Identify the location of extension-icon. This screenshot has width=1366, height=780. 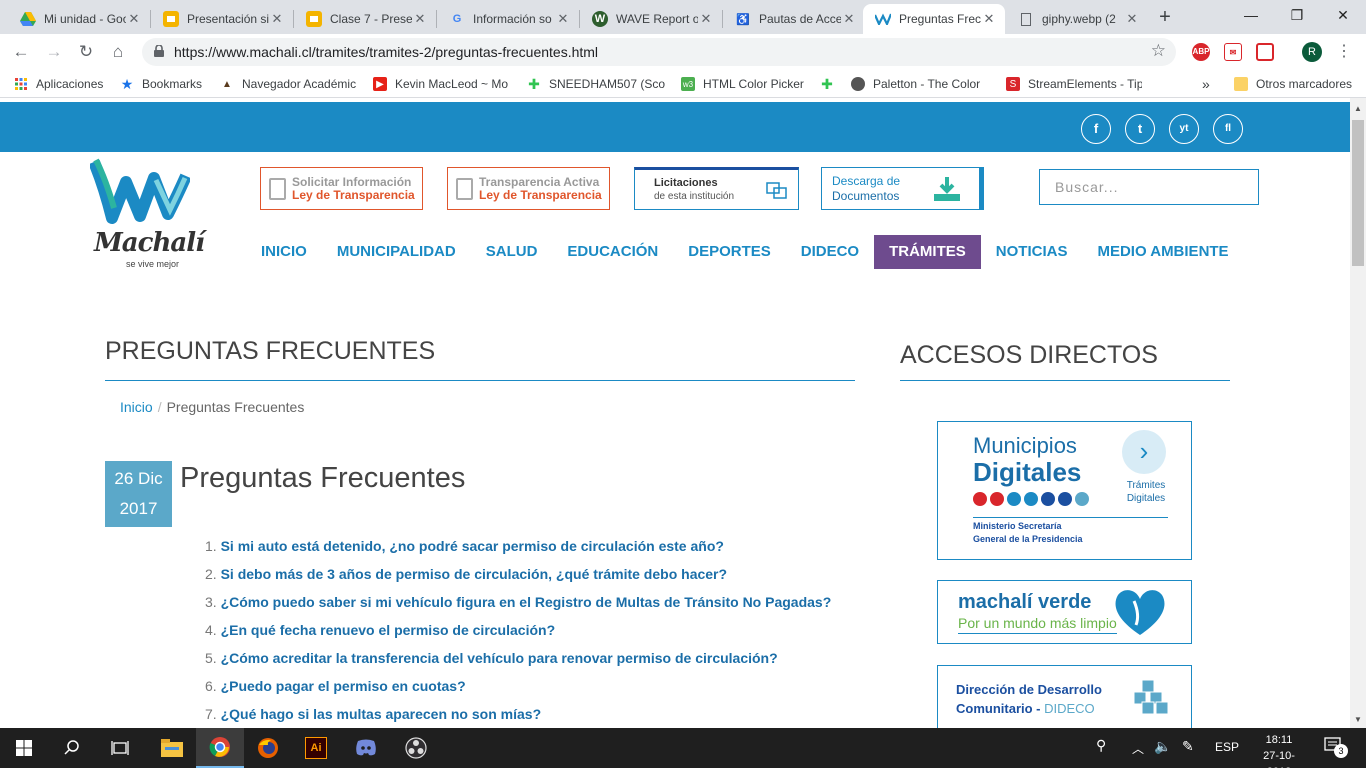
(1265, 52).